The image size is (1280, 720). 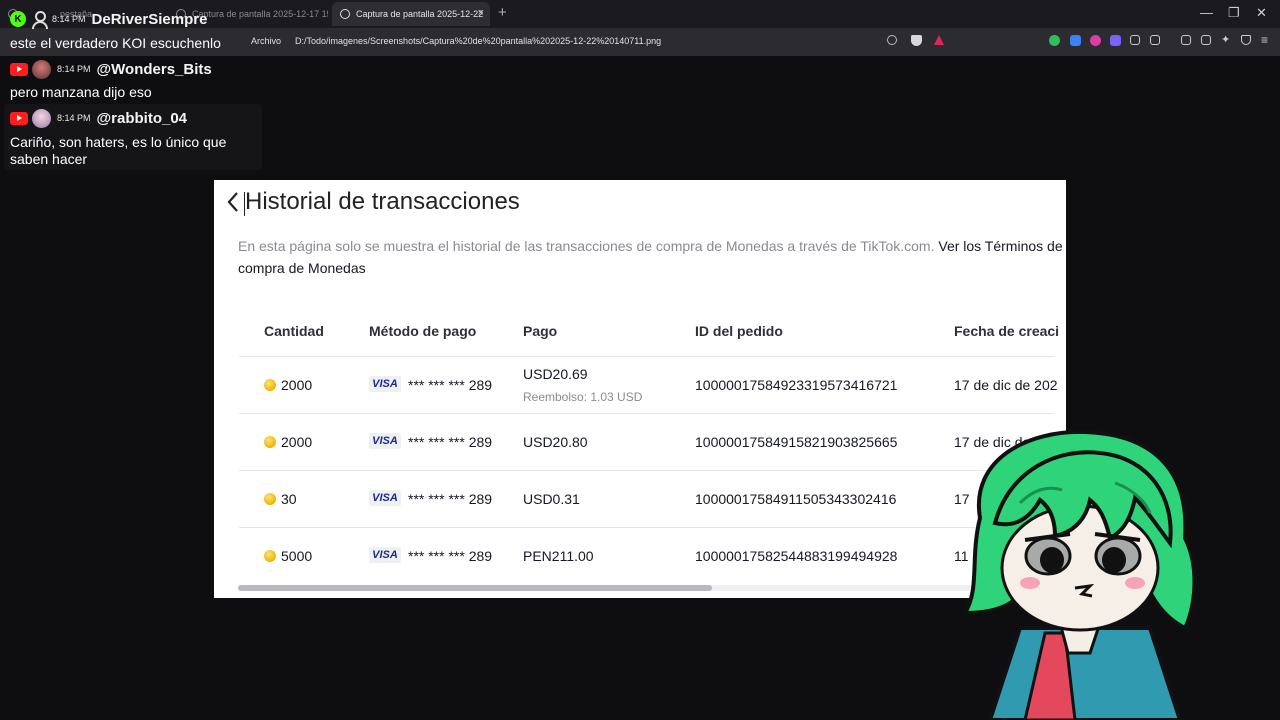 I want to click on order-id: 10000017584915821903825665, so click(x=796, y=442).